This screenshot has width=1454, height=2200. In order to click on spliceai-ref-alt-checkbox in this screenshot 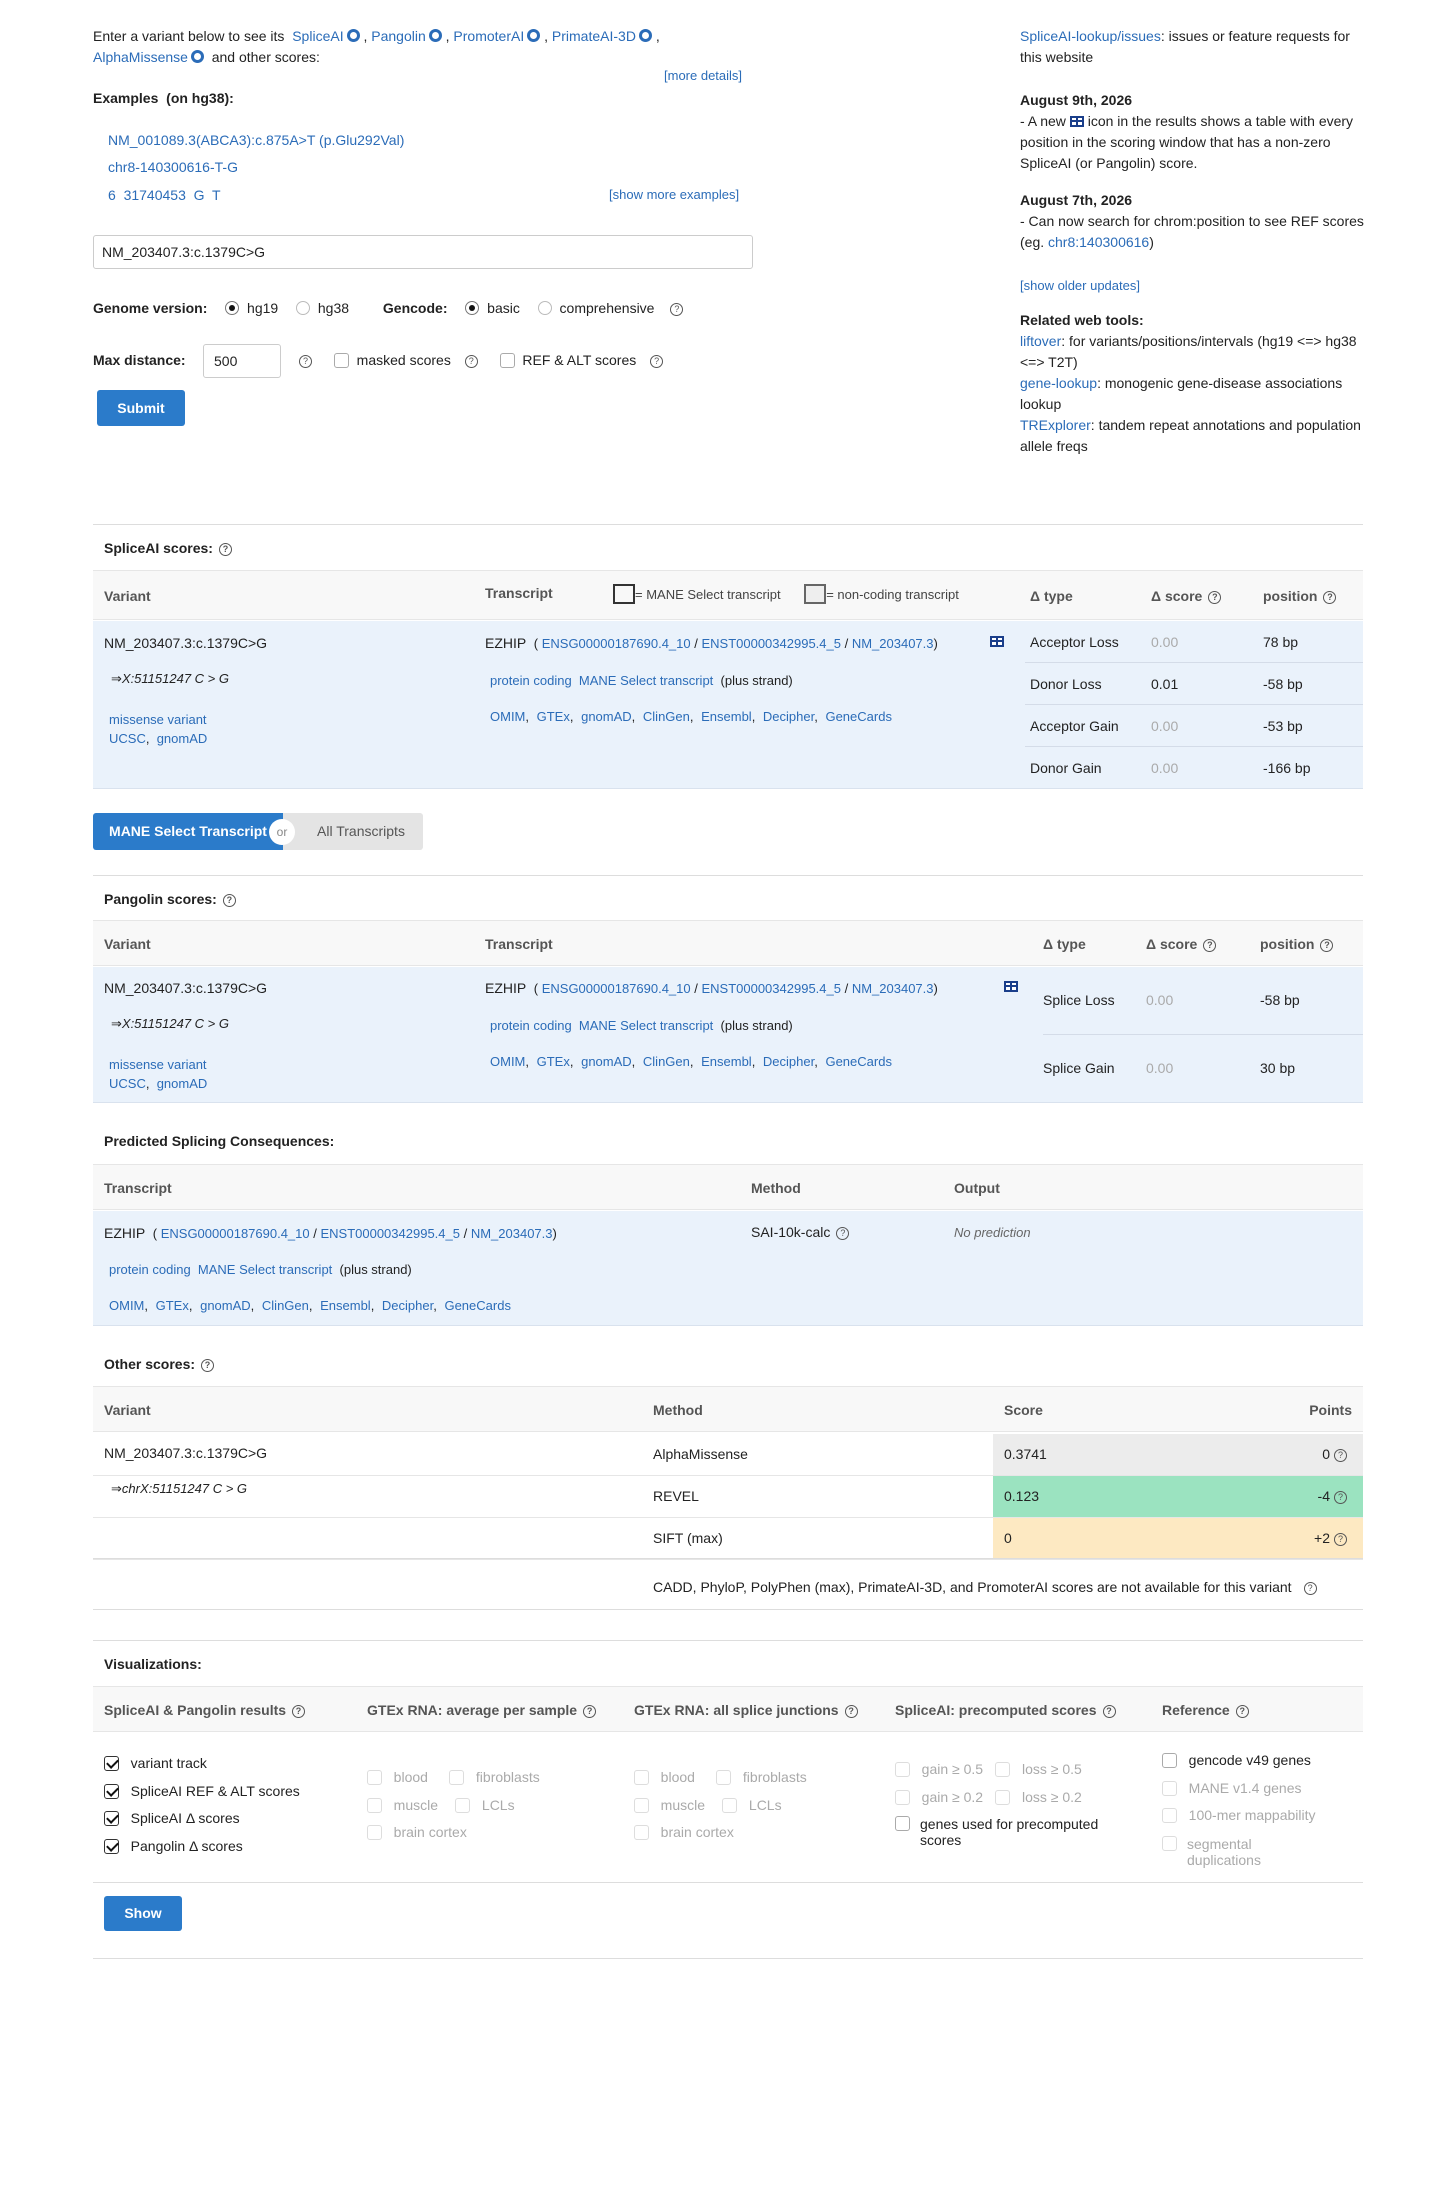, I will do `click(111, 1791)`.